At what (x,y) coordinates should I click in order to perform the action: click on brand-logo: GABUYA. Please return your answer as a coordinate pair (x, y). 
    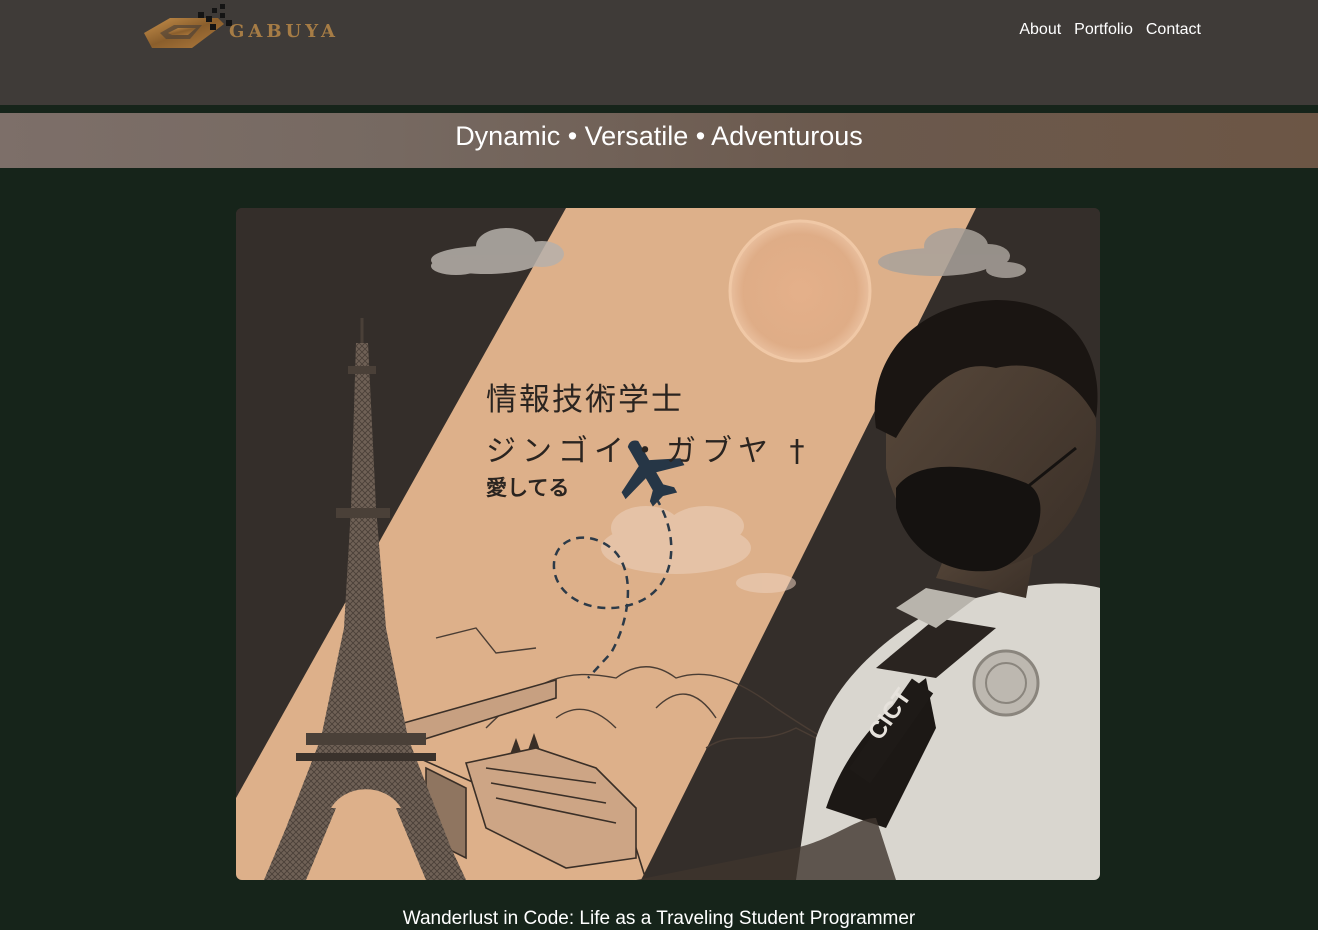
    Looking at the image, I should click on (245, 29).